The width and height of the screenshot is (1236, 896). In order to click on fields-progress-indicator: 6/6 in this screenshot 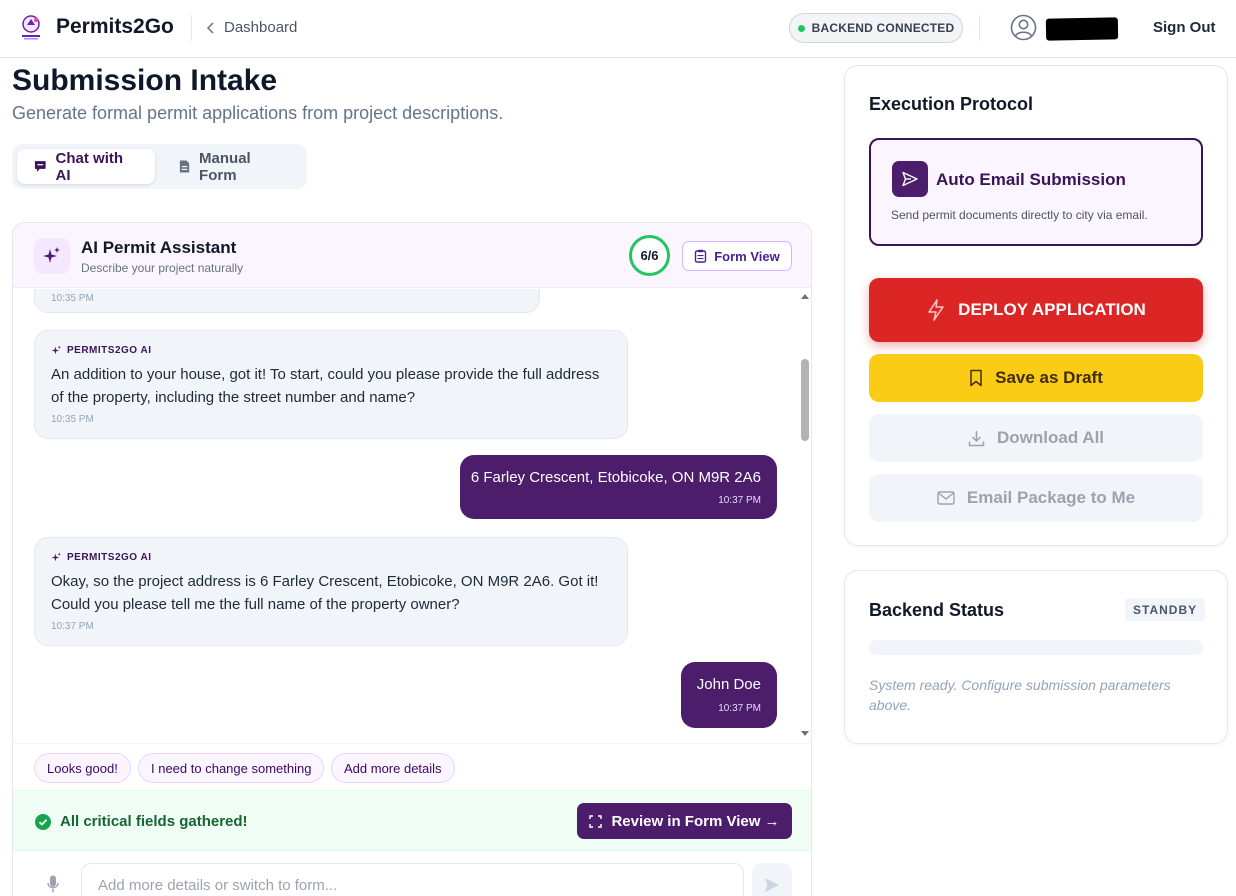, I will do `click(649, 255)`.